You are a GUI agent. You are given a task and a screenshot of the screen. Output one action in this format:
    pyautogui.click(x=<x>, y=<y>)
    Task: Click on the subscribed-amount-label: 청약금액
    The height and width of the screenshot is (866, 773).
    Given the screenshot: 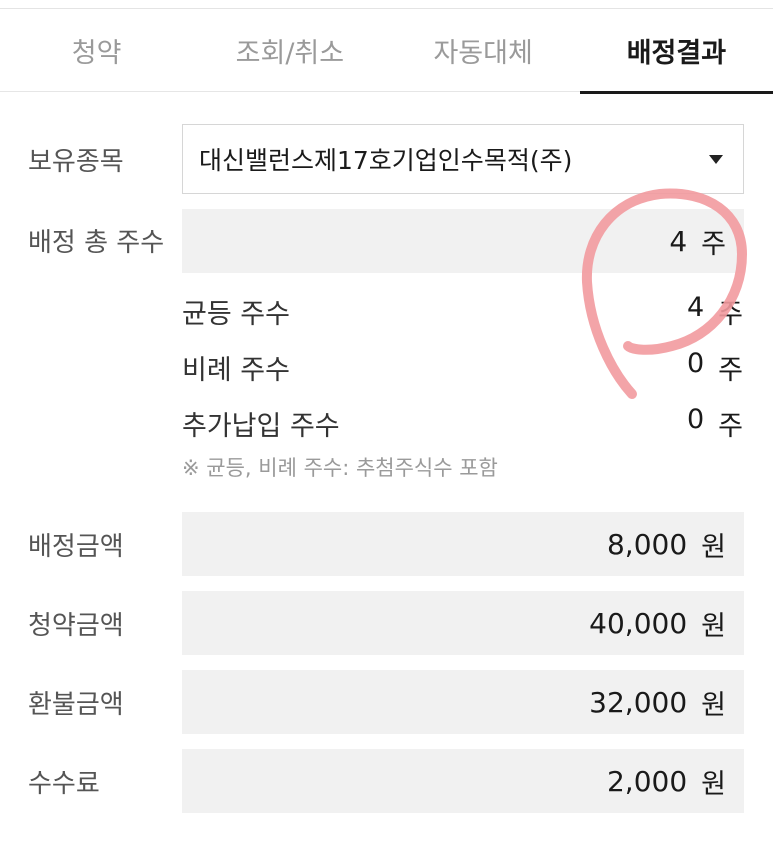 What is the action you would take?
    pyautogui.click(x=76, y=626)
    